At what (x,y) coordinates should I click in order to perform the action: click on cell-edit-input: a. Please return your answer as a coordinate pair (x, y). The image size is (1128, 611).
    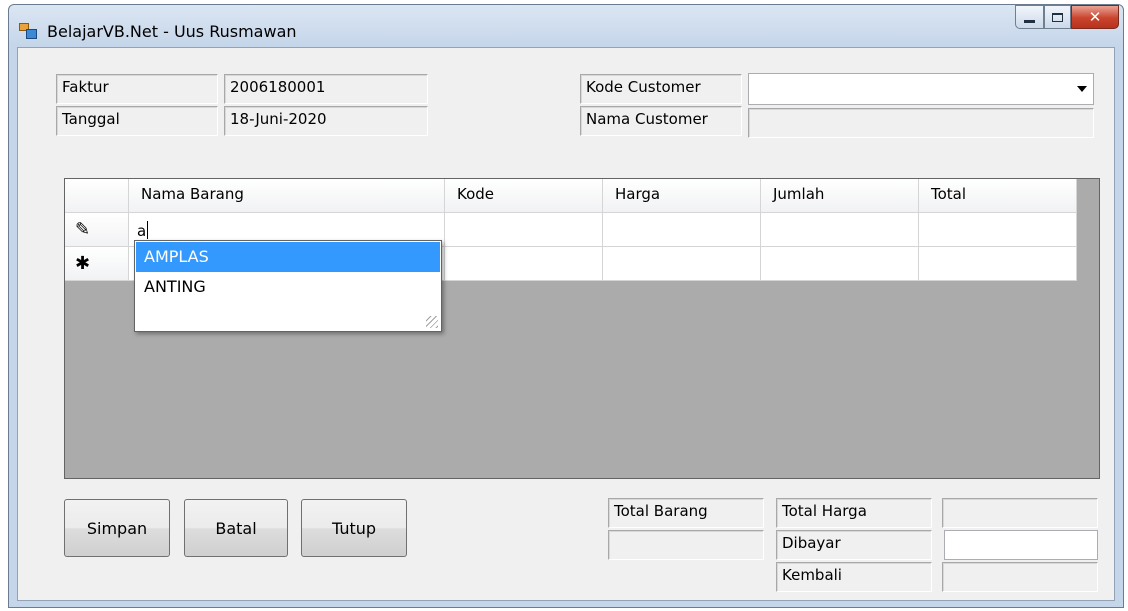
    Looking at the image, I should click on (143, 230).